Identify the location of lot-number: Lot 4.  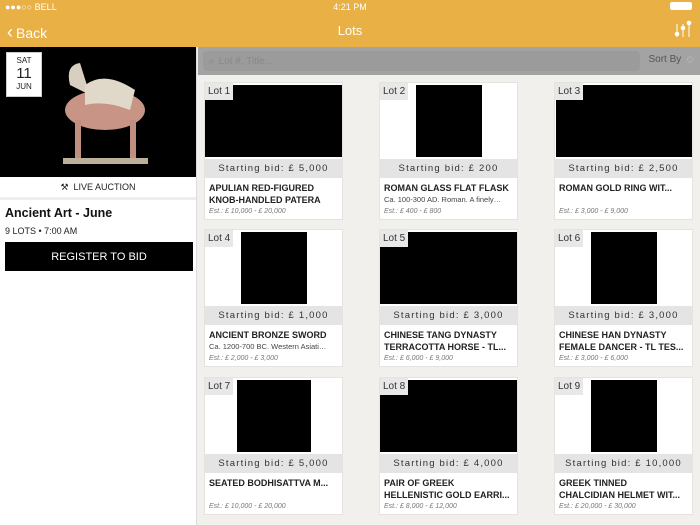
(219, 238).